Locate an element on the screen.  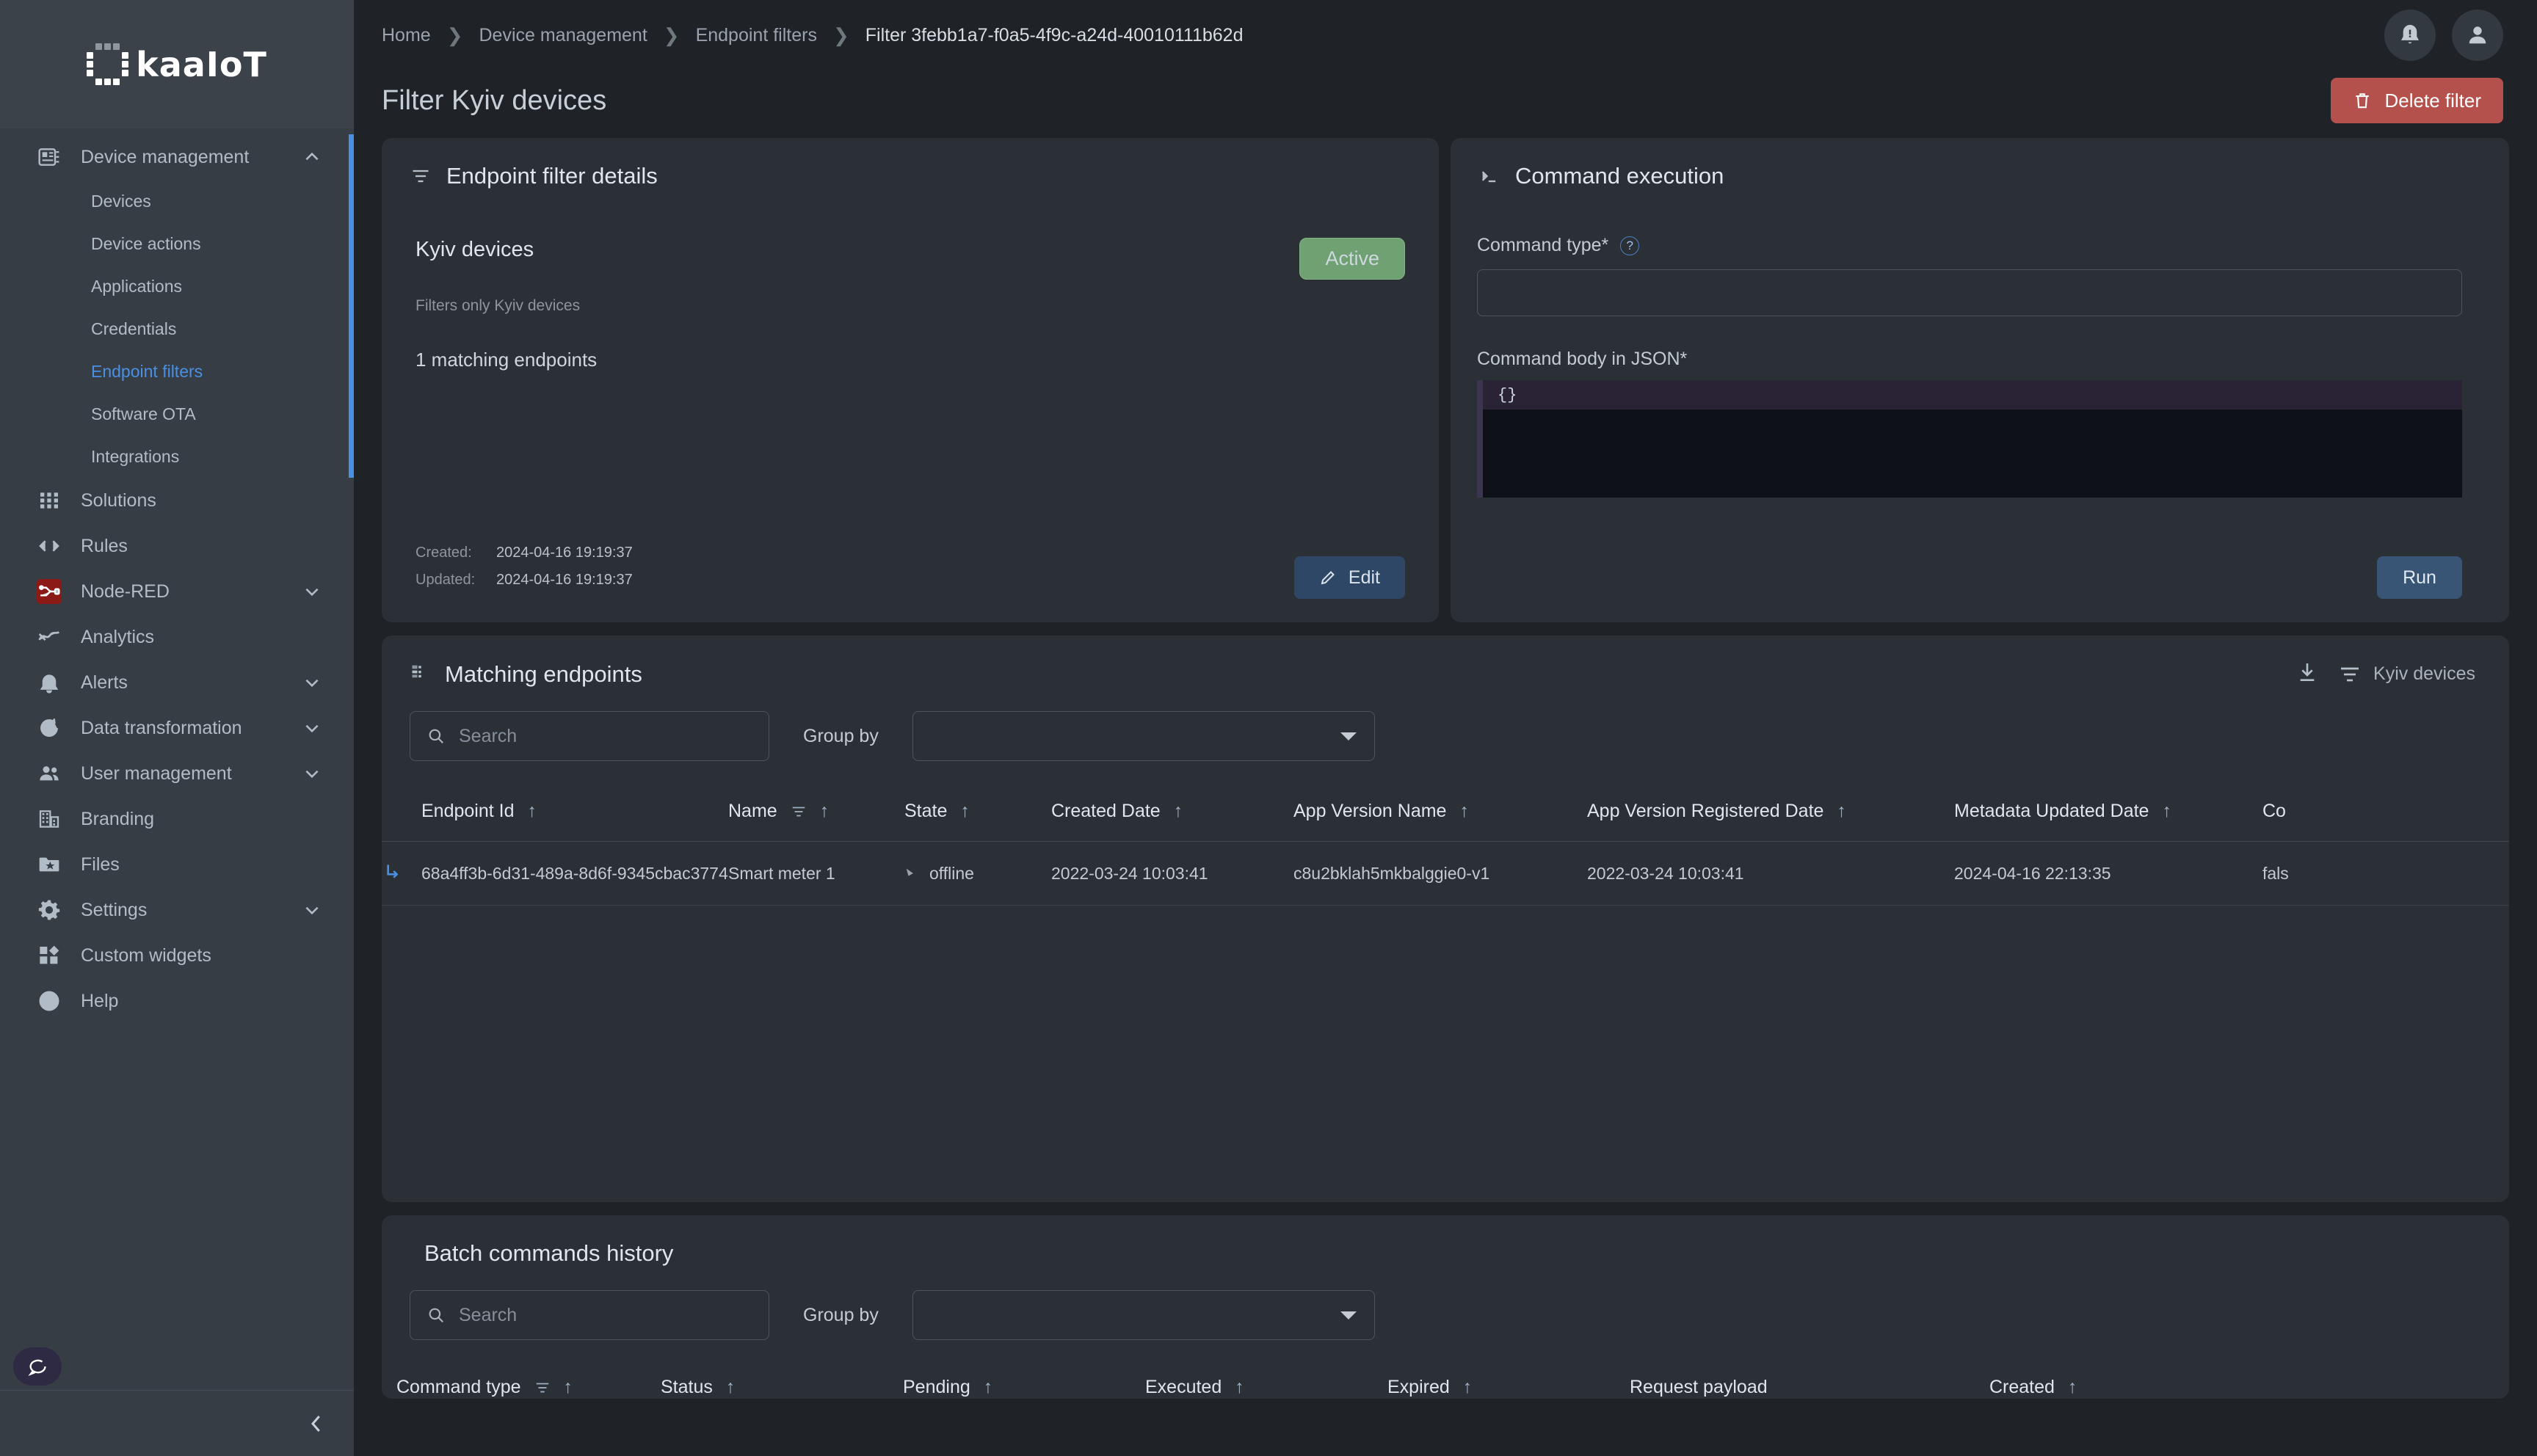
batch-history-toolbar: Group by is located at coordinates (1445, 1303).